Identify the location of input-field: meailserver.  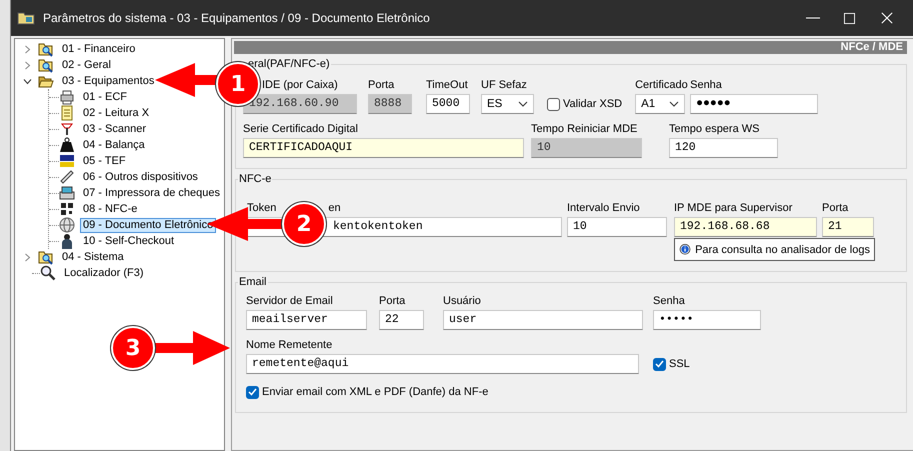
(306, 320).